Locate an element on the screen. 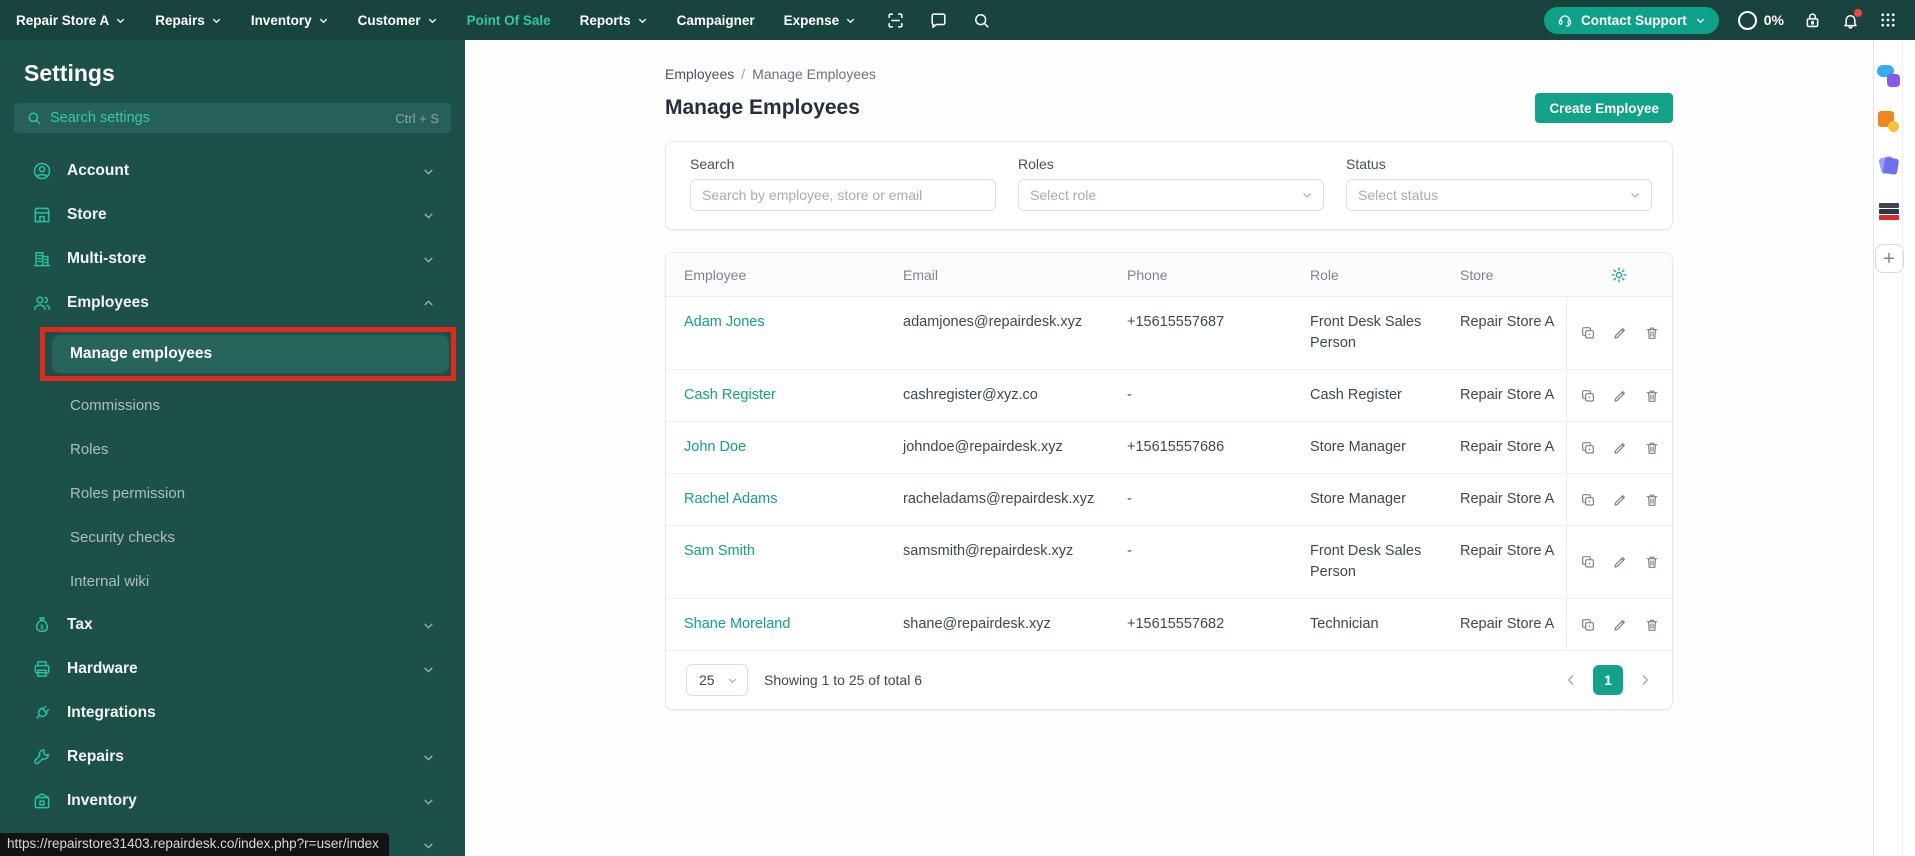  next-page-icon is located at coordinates (1645, 680).